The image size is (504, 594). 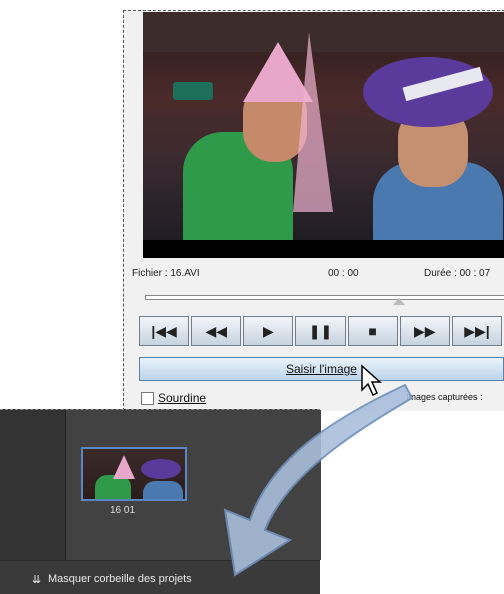 I want to click on thumbnail-label: 16 01, so click(x=123, y=510).